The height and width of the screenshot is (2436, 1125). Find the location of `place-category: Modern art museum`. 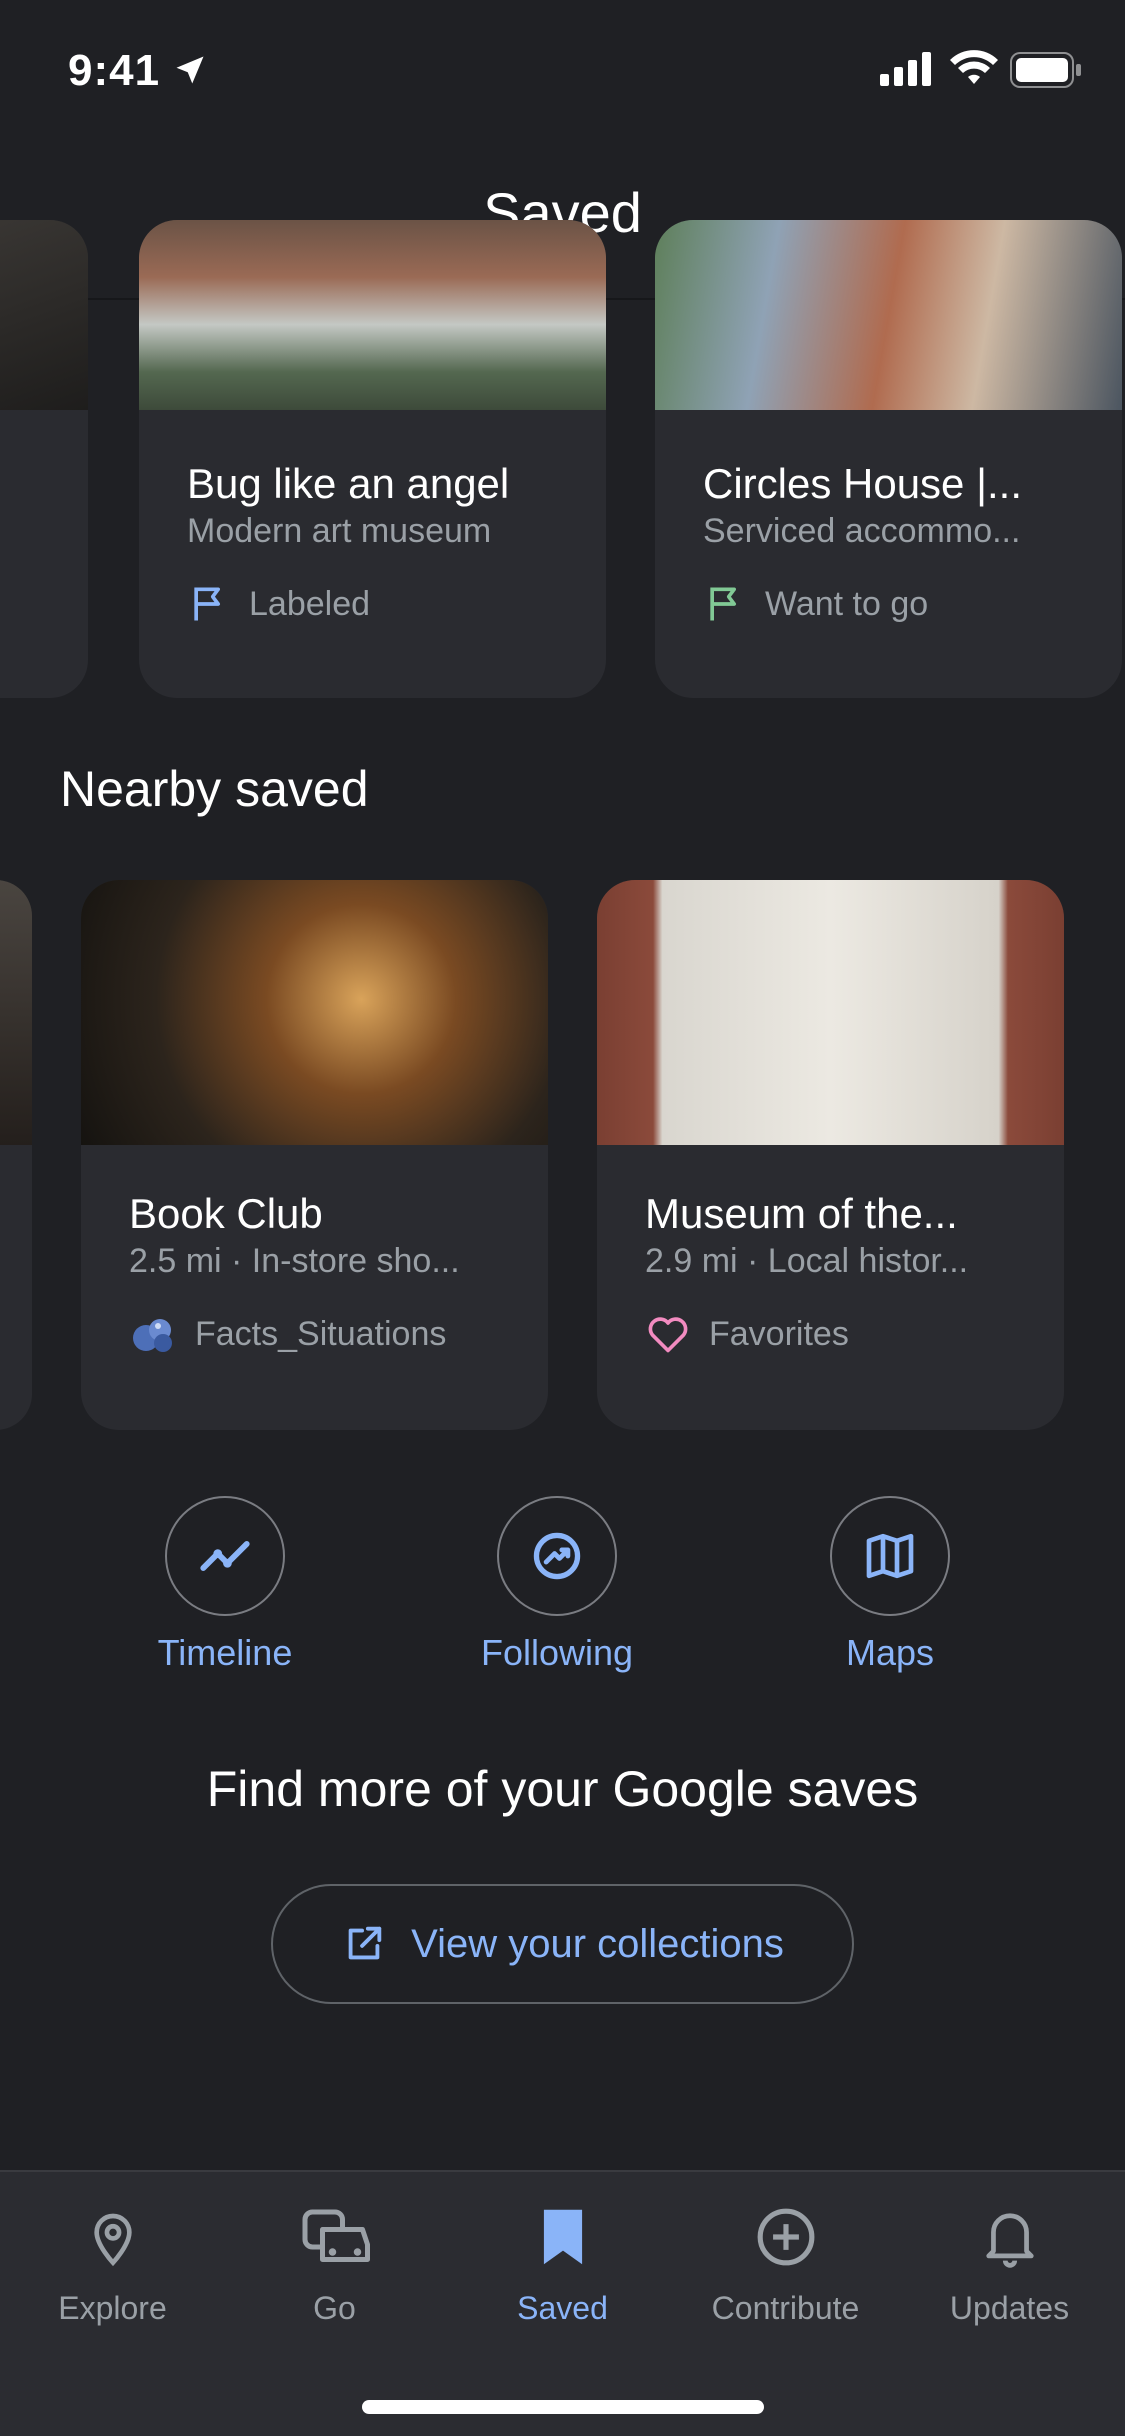

place-category: Modern art museum is located at coordinates (339, 531).